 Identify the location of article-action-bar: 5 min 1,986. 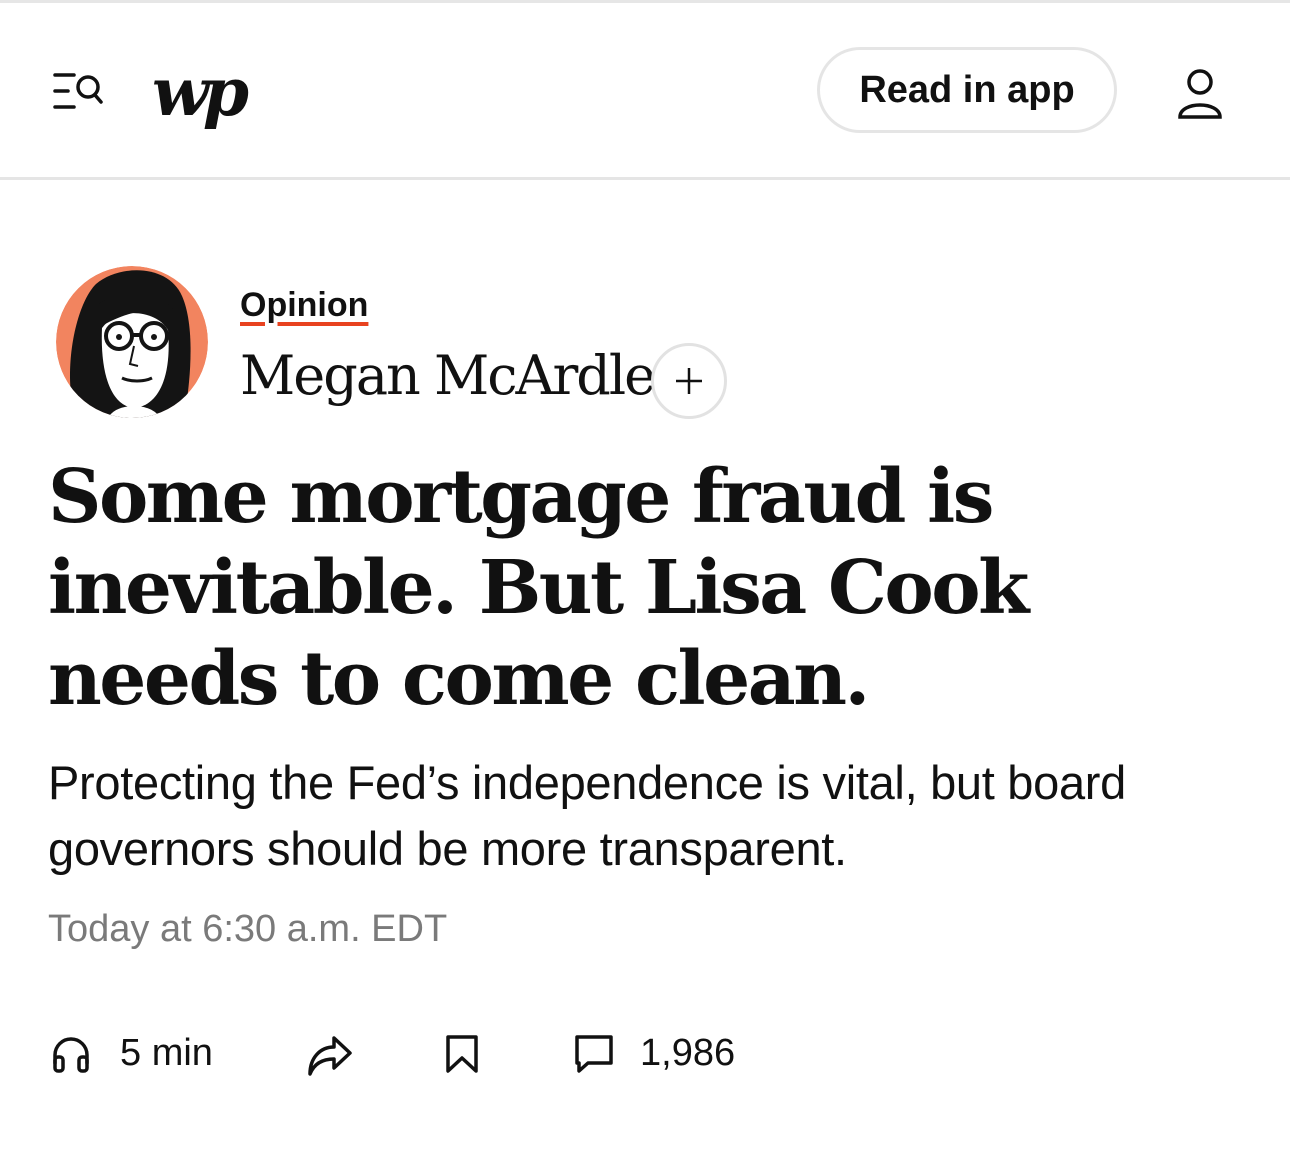
(645, 1058).